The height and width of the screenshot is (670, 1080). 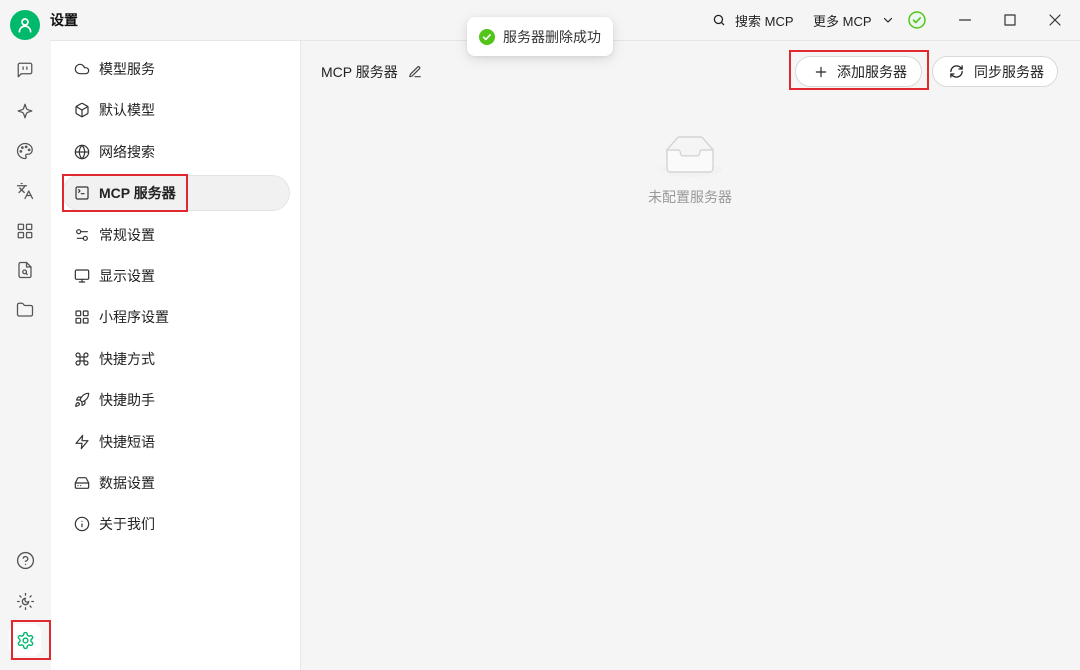 I want to click on rail-paintings-button, so click(x=25, y=151).